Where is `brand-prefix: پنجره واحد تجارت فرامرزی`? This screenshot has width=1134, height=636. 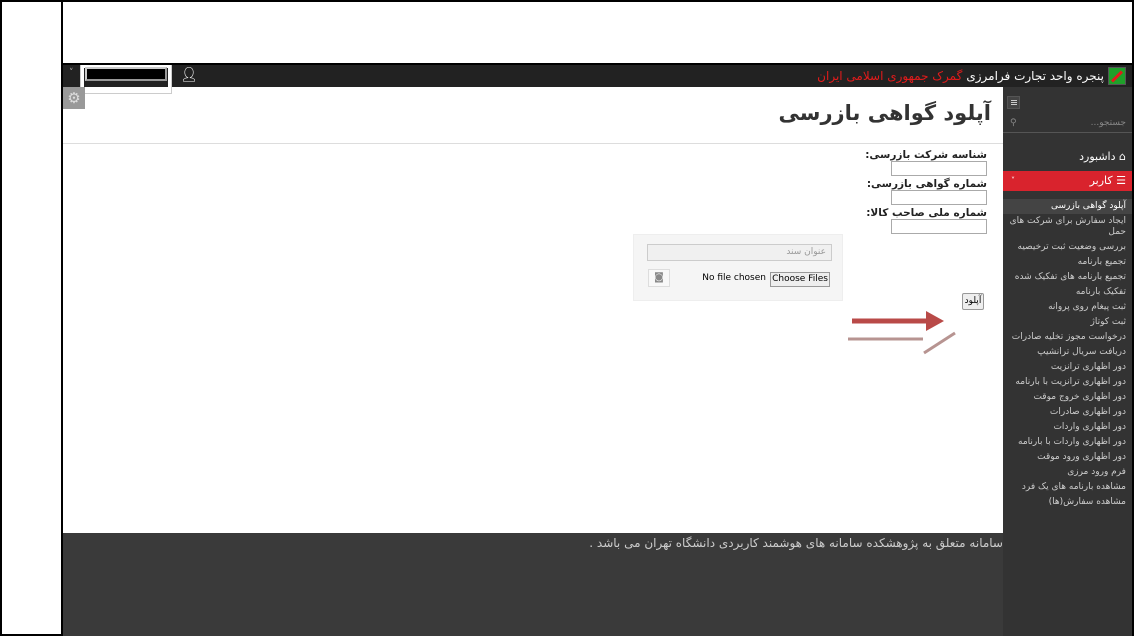 brand-prefix: پنجره واحد تجارت فرامرزی is located at coordinates (1035, 76).